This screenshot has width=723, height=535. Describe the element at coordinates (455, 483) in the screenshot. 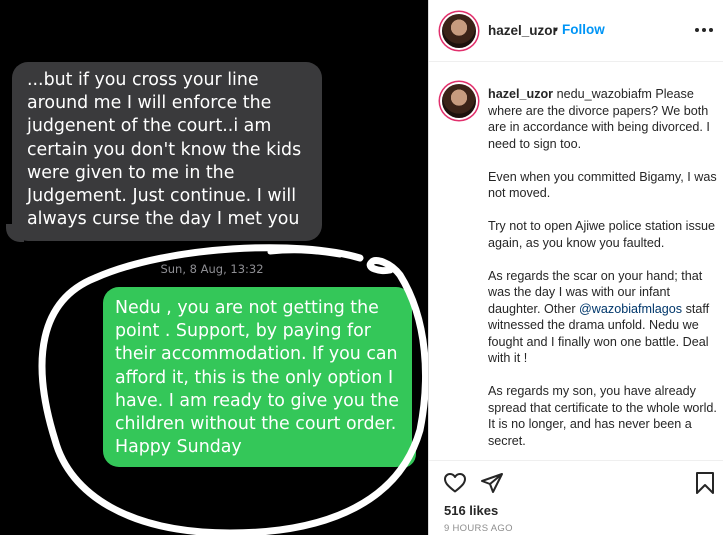

I see `heart-icon` at that location.